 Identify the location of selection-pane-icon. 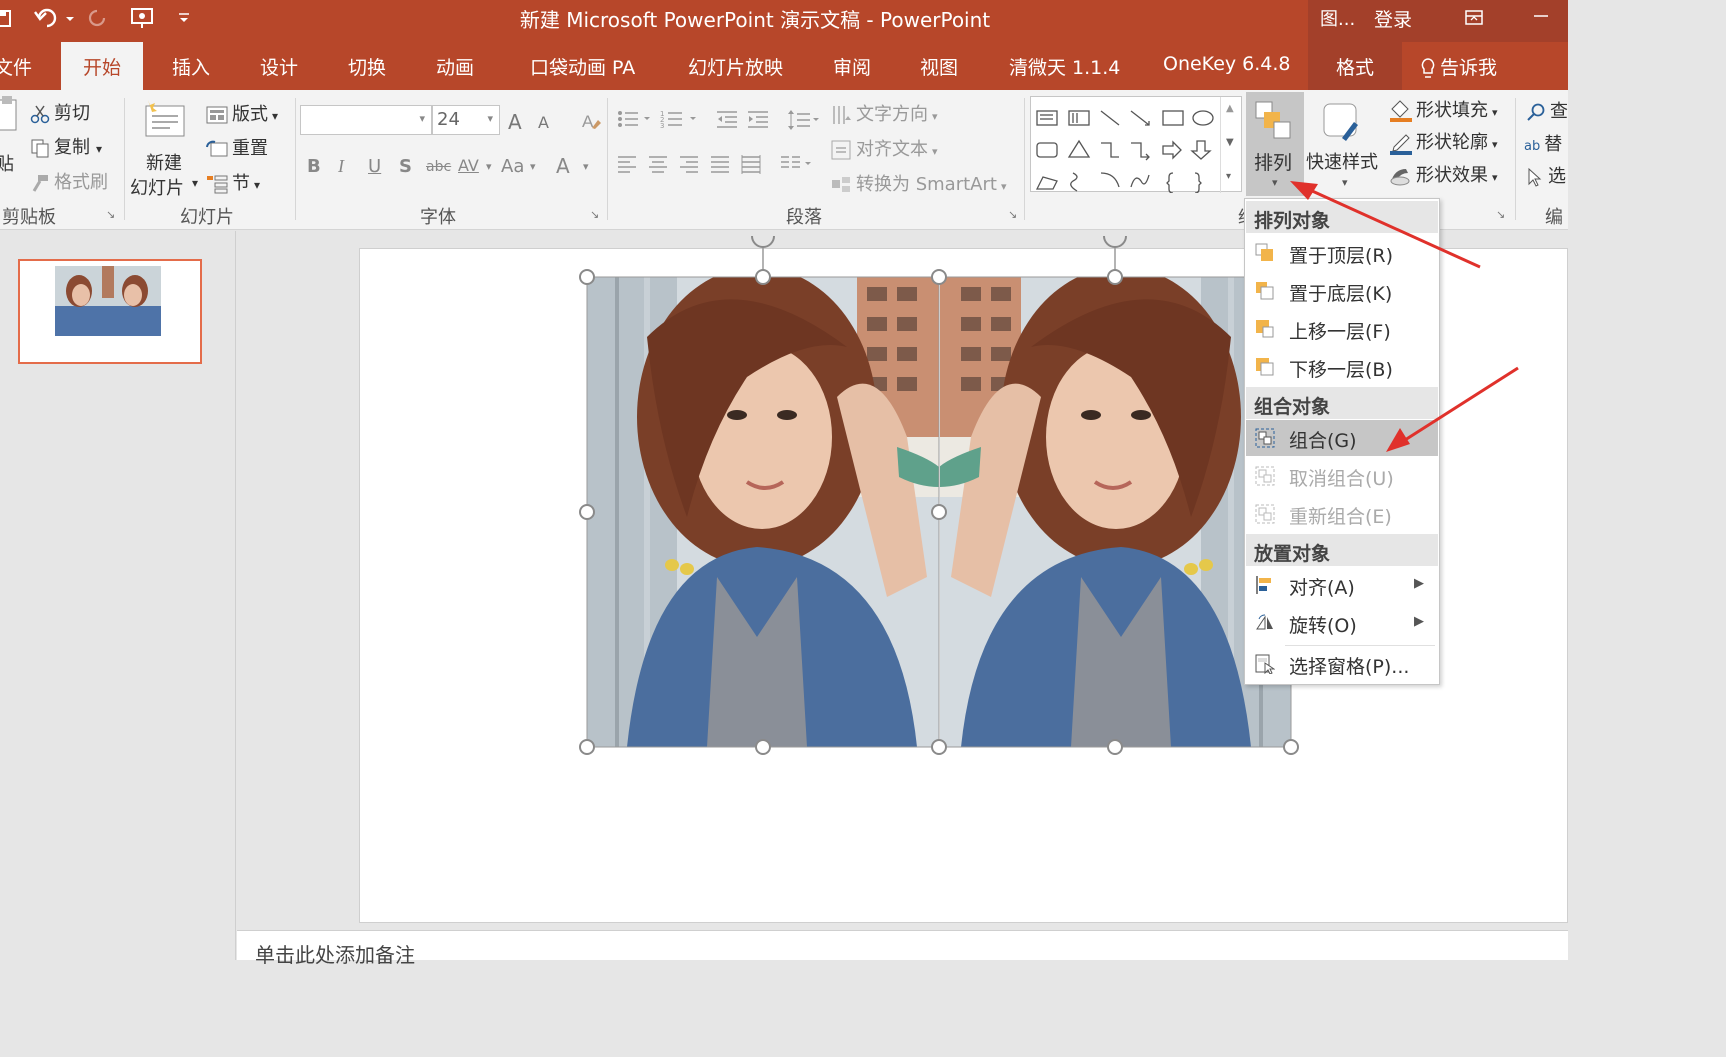
(1265, 664).